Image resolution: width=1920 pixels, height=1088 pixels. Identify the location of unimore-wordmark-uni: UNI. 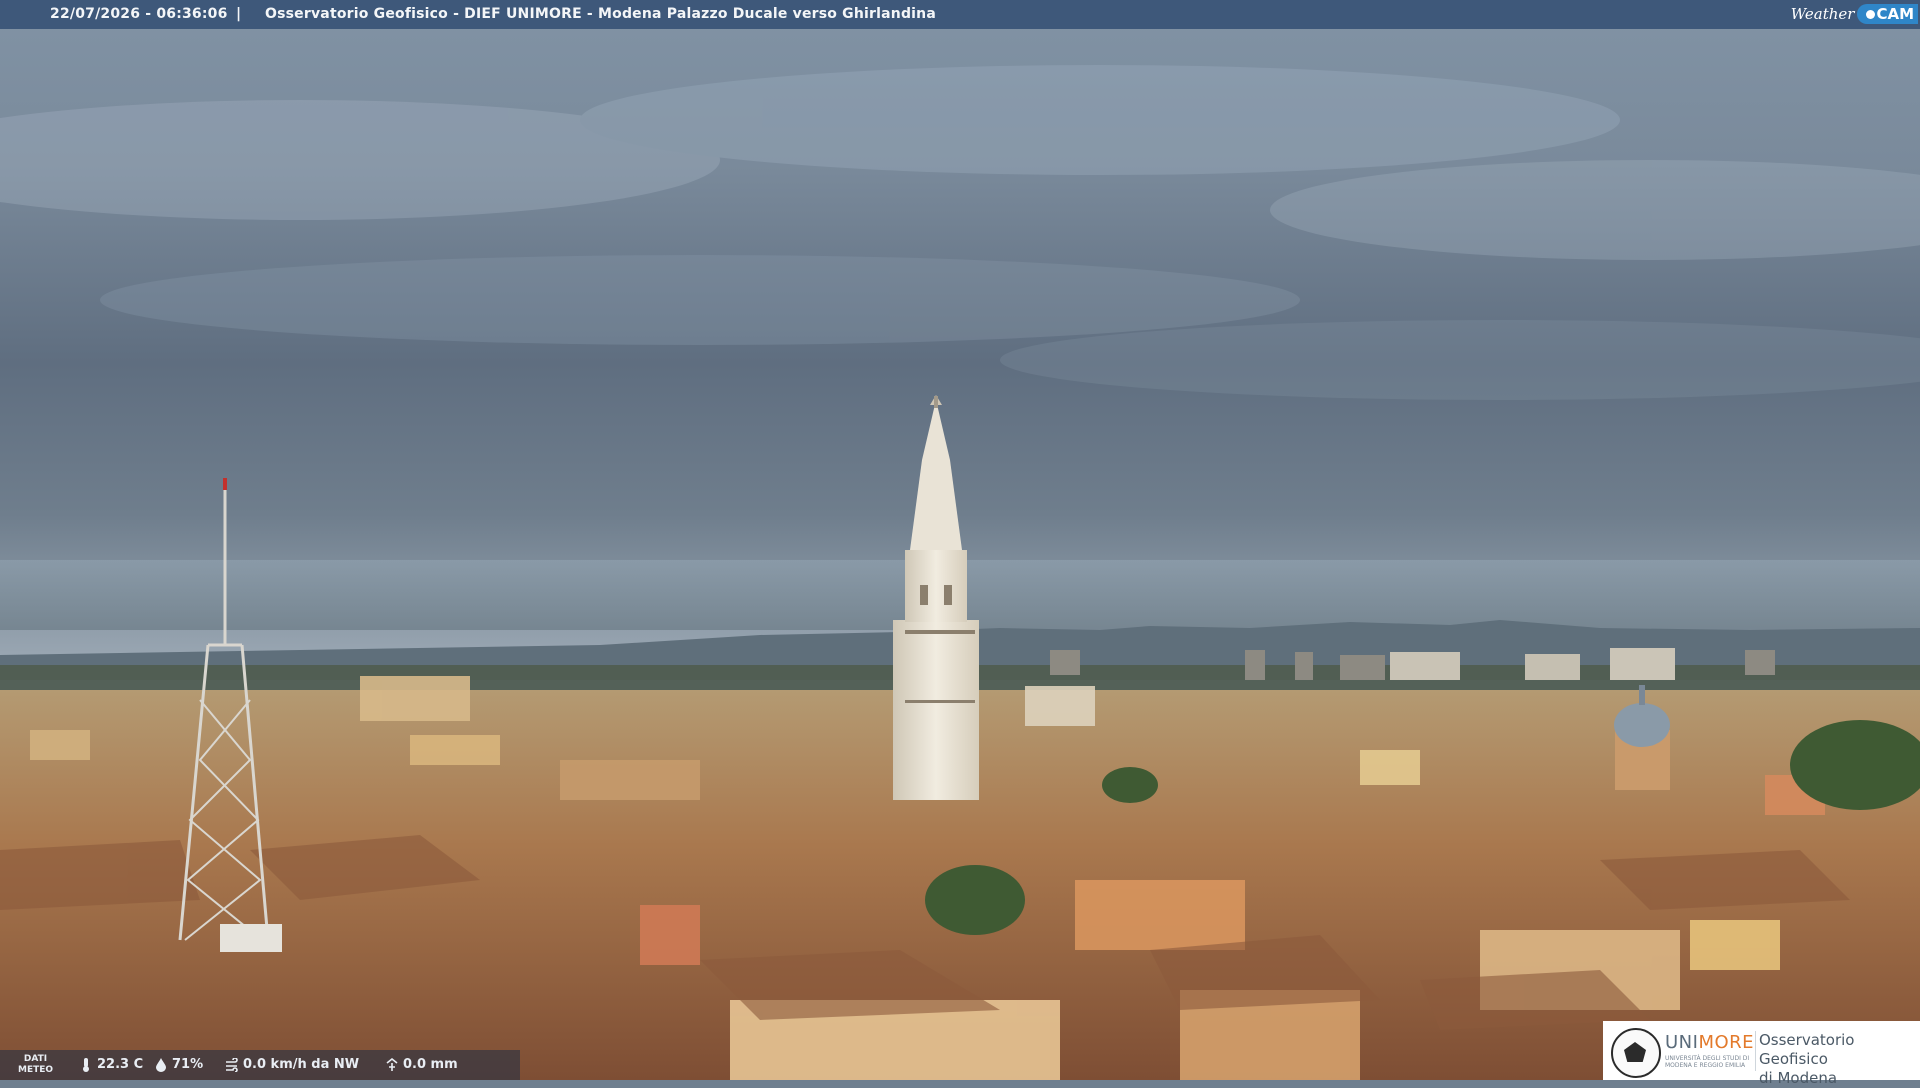
(1682, 1042).